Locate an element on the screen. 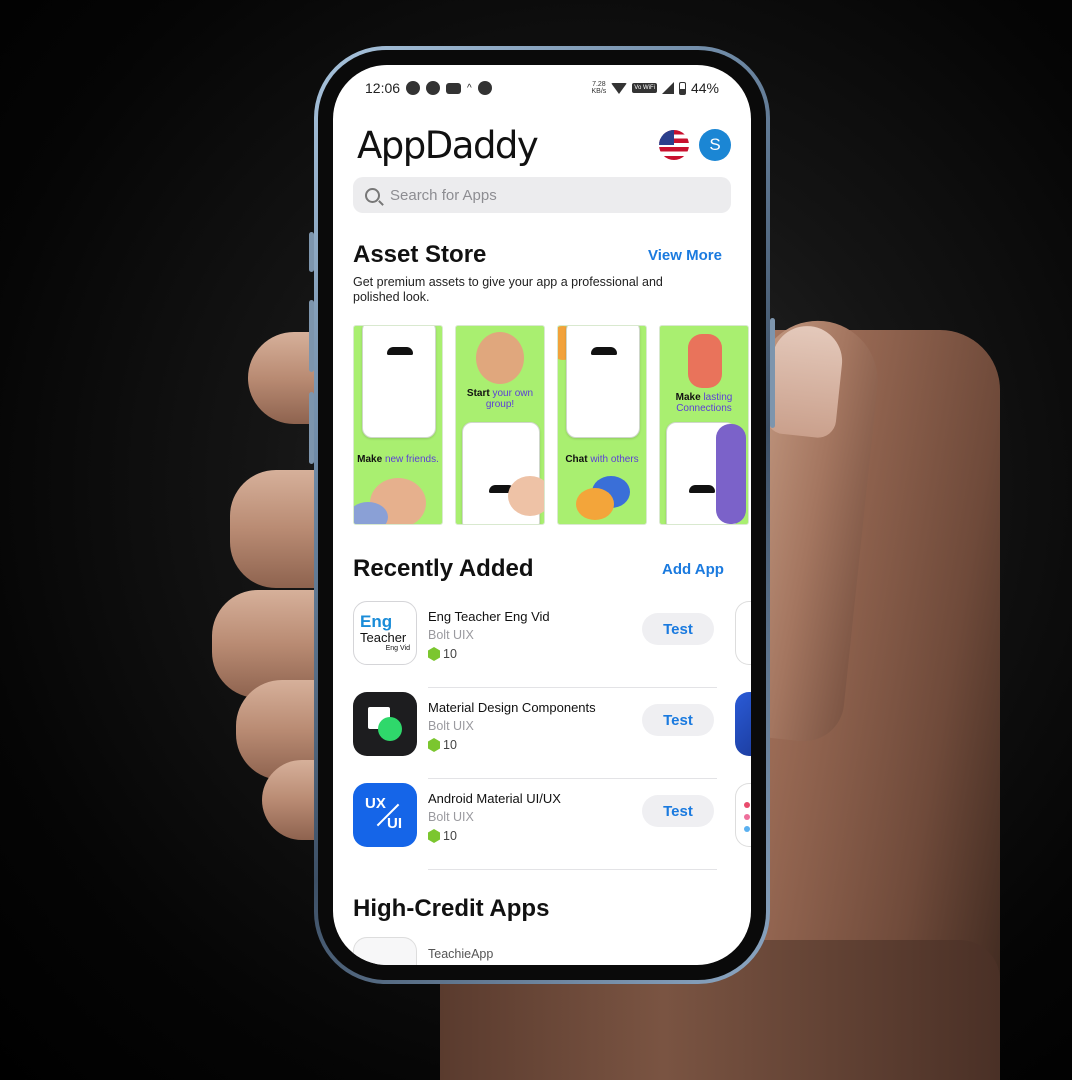  net-speed: 7.28 KB/s is located at coordinates (599, 88).